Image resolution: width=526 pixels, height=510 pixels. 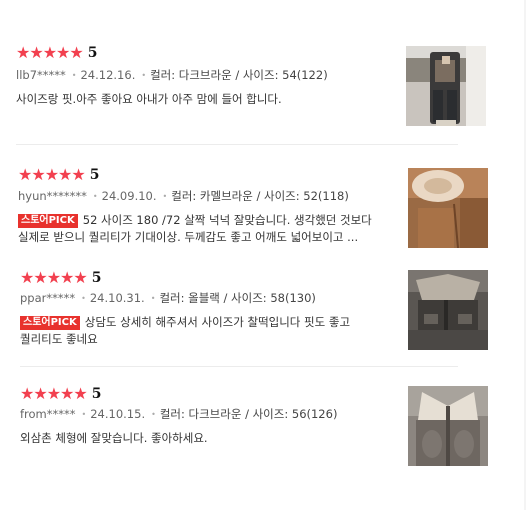 I want to click on review-date: 24.09.10., so click(x=129, y=196).